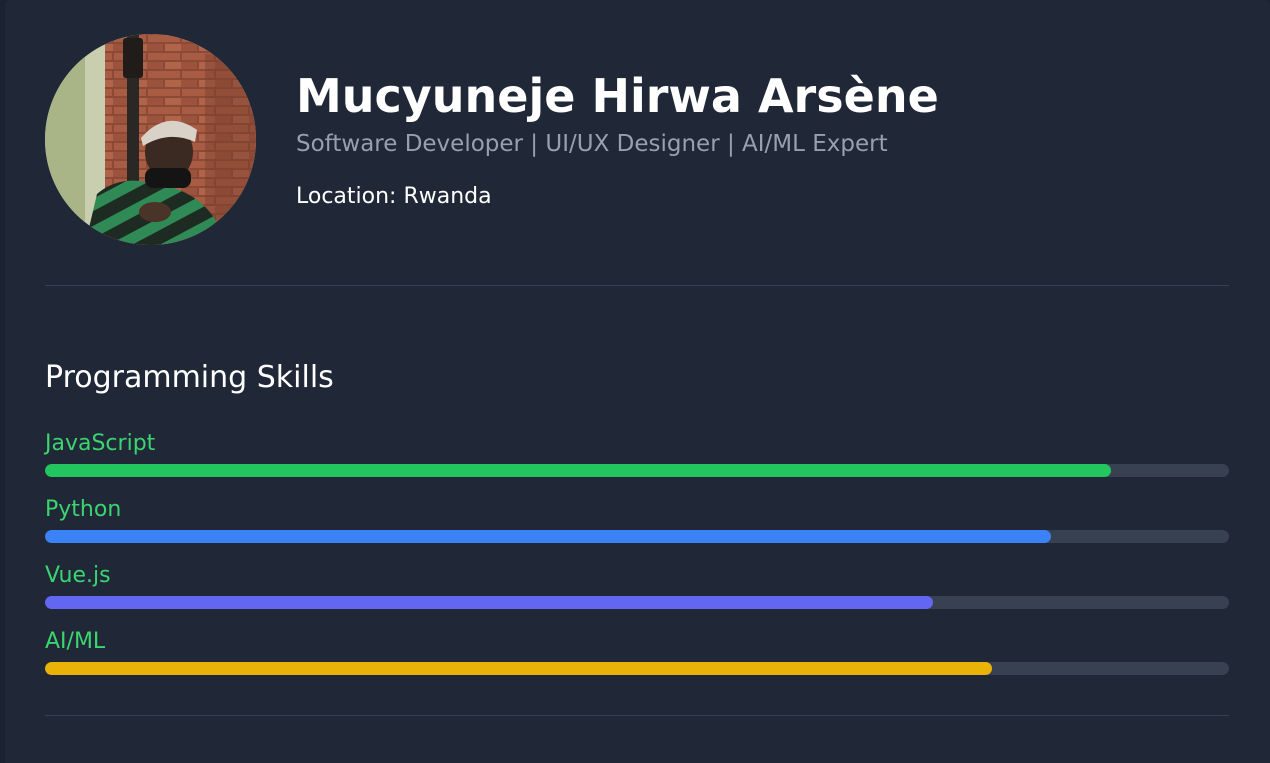  I want to click on header-divider, so click(637, 285).